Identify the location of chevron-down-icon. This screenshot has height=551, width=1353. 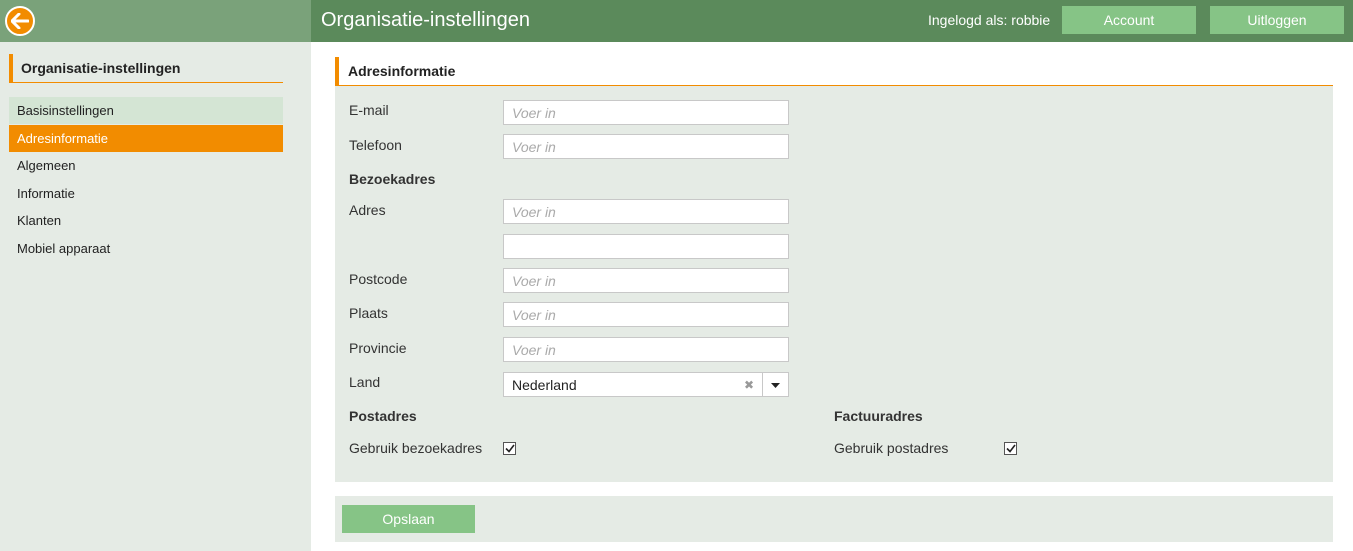
(775, 385).